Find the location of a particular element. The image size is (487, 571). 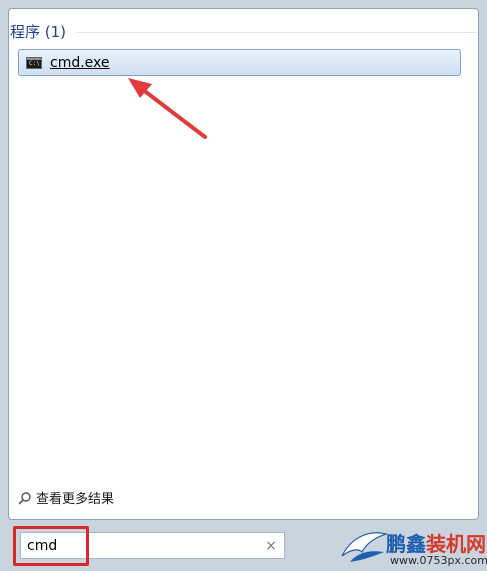

search-icon is located at coordinates (24, 497).